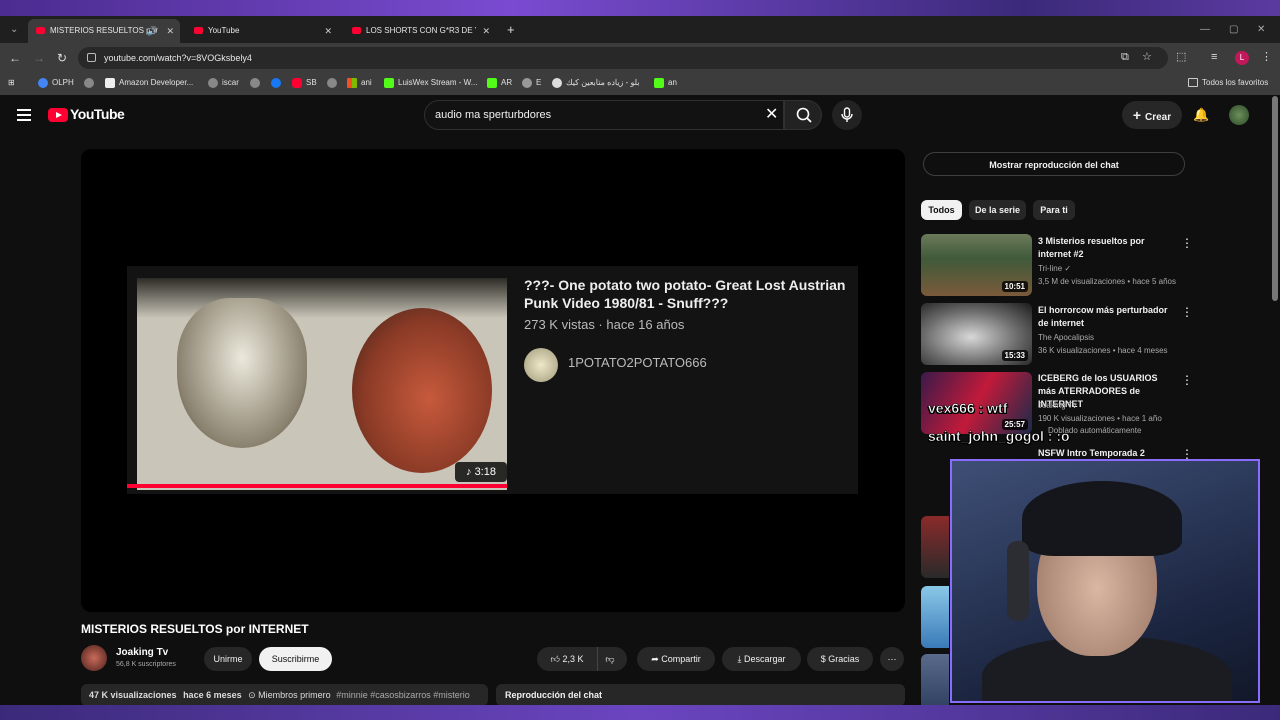  I want to click on stream-chat-message: vex666 : wtf, so click(968, 408).